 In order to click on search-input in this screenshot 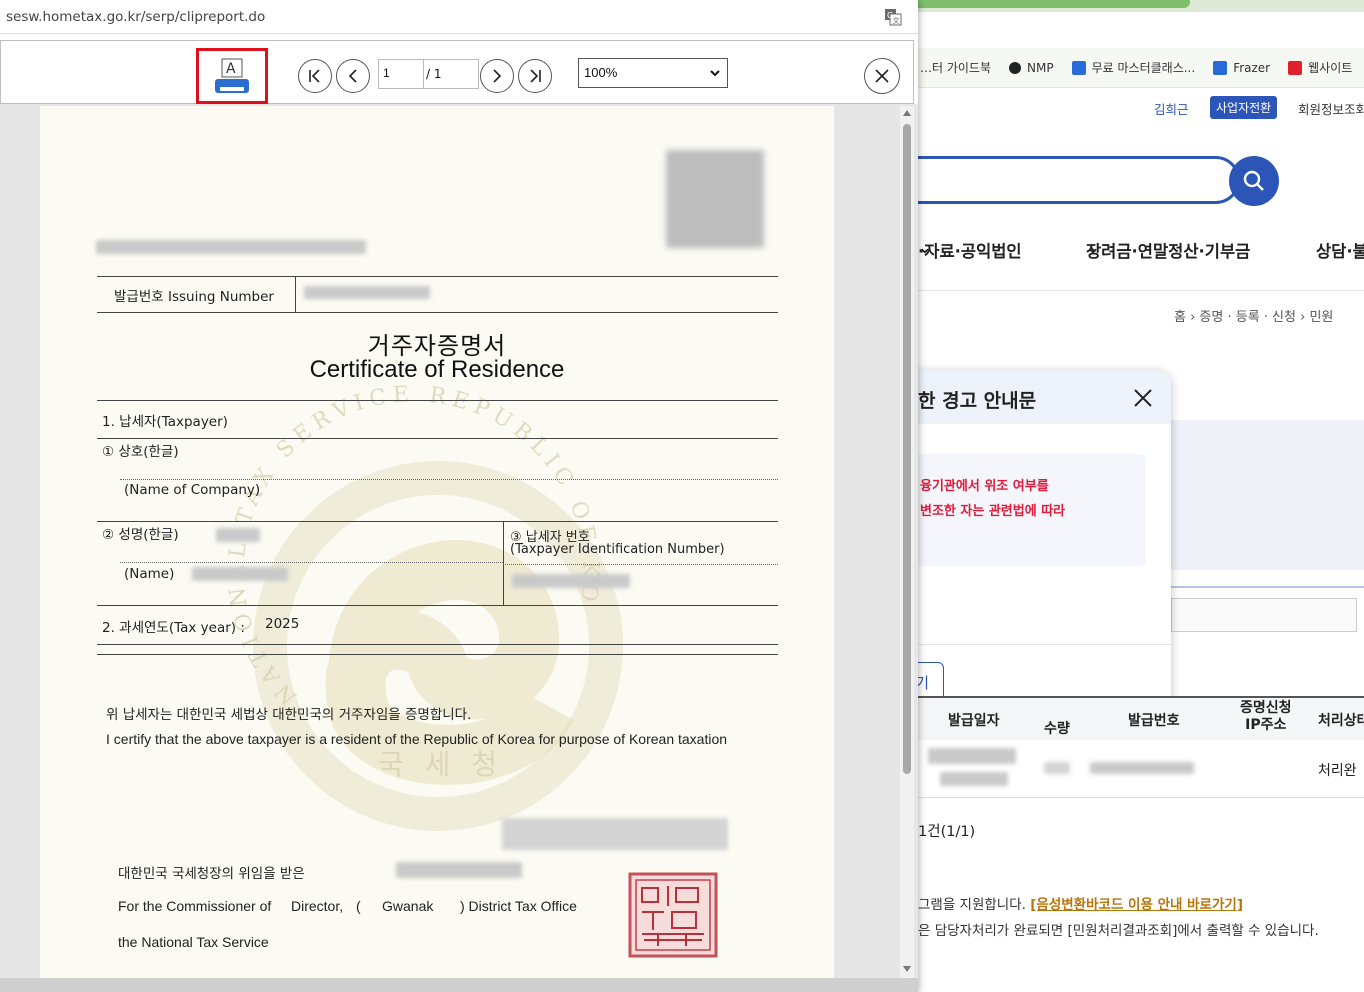, I will do `click(1079, 180)`.